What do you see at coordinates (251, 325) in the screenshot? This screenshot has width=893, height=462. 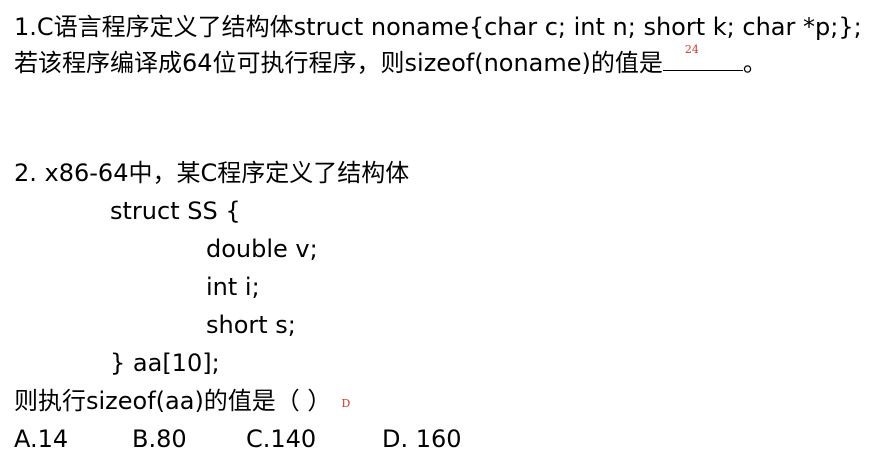 I see `struct-field-short: short s;` at bounding box center [251, 325].